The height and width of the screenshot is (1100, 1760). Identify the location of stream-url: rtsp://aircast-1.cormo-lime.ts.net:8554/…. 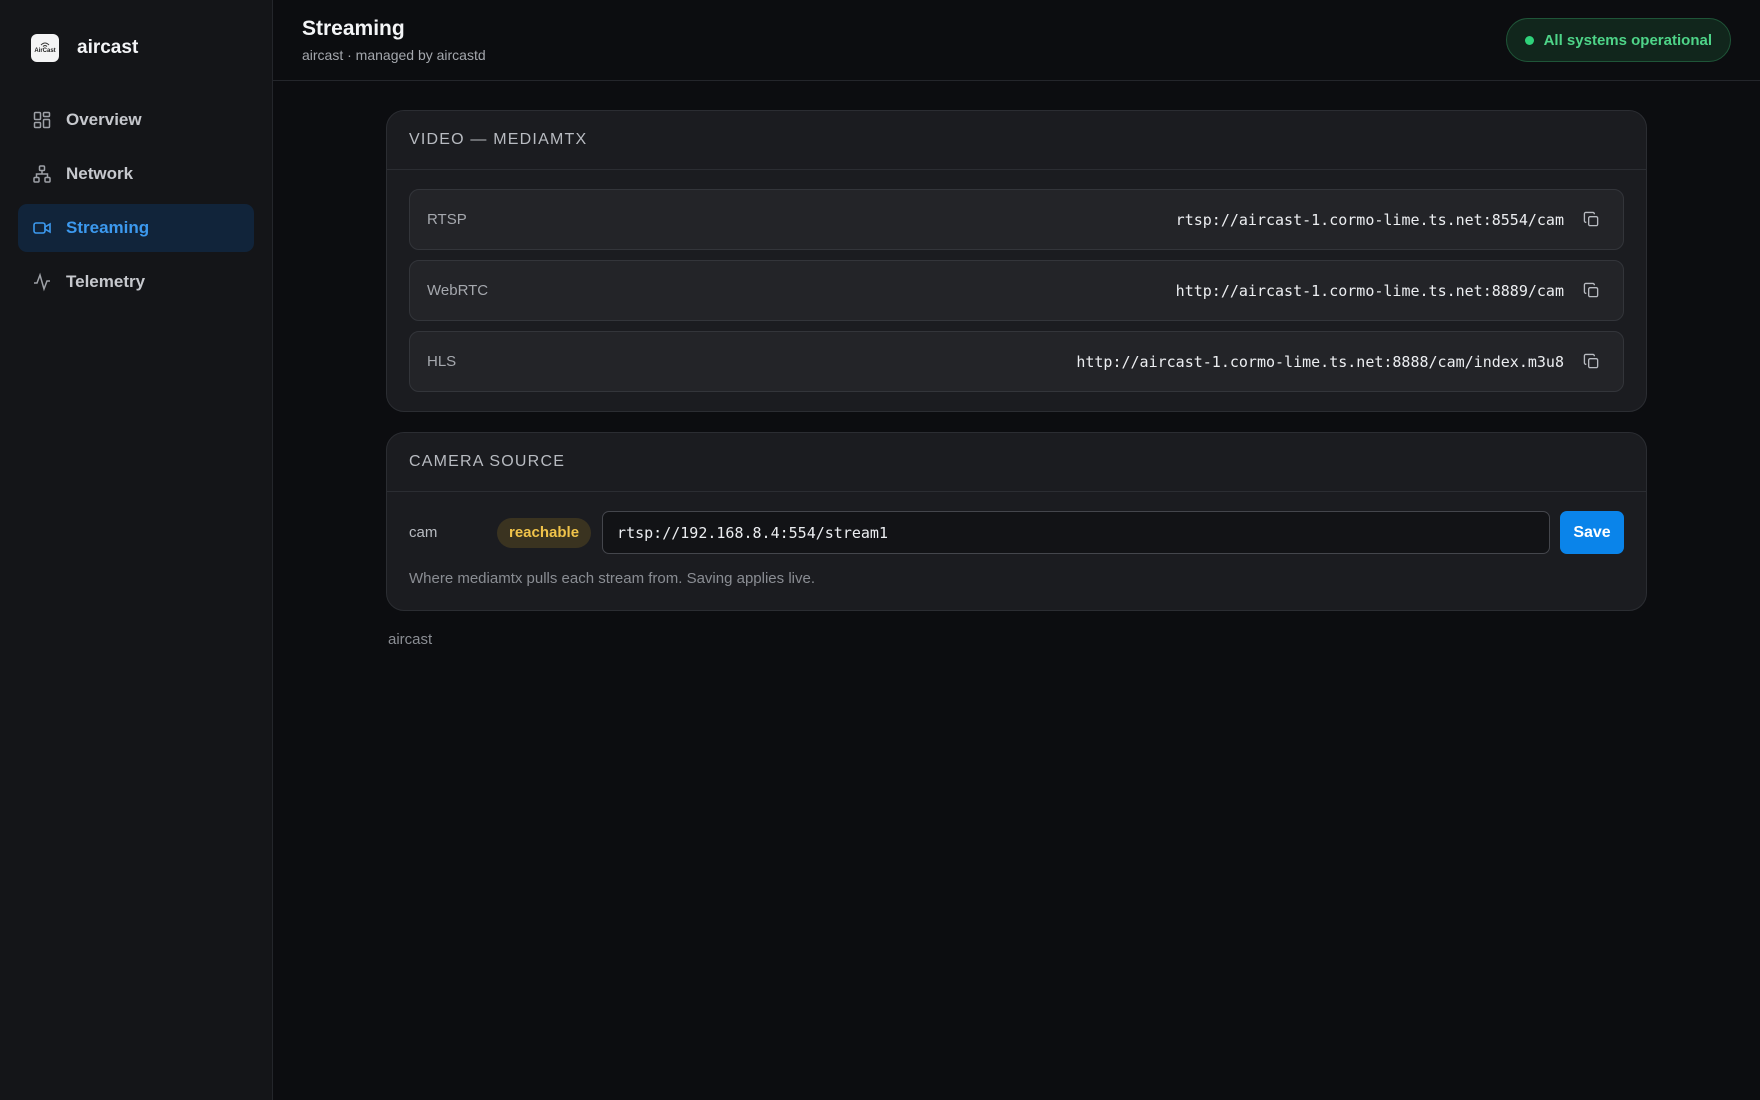
(1370, 220).